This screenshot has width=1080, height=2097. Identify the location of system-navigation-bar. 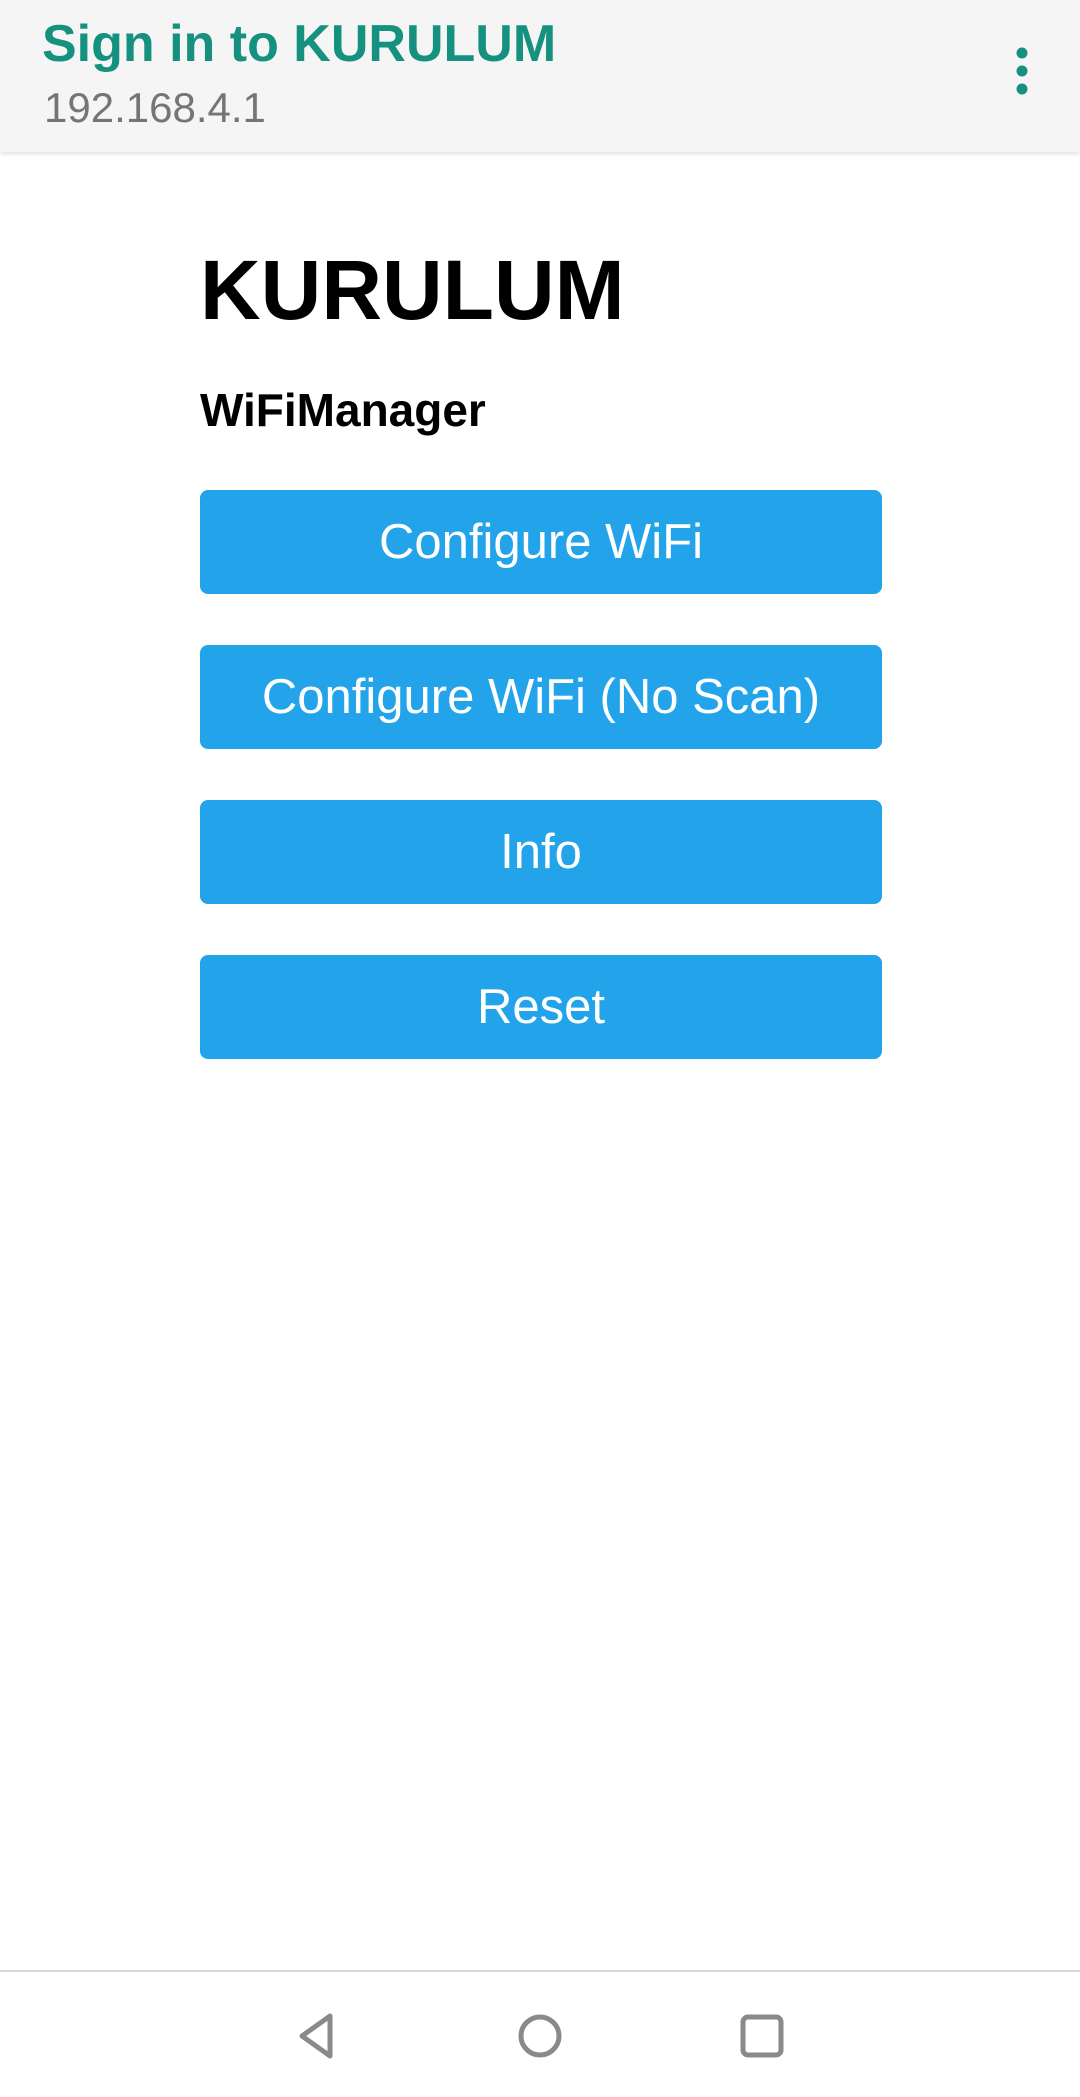
(540, 2033).